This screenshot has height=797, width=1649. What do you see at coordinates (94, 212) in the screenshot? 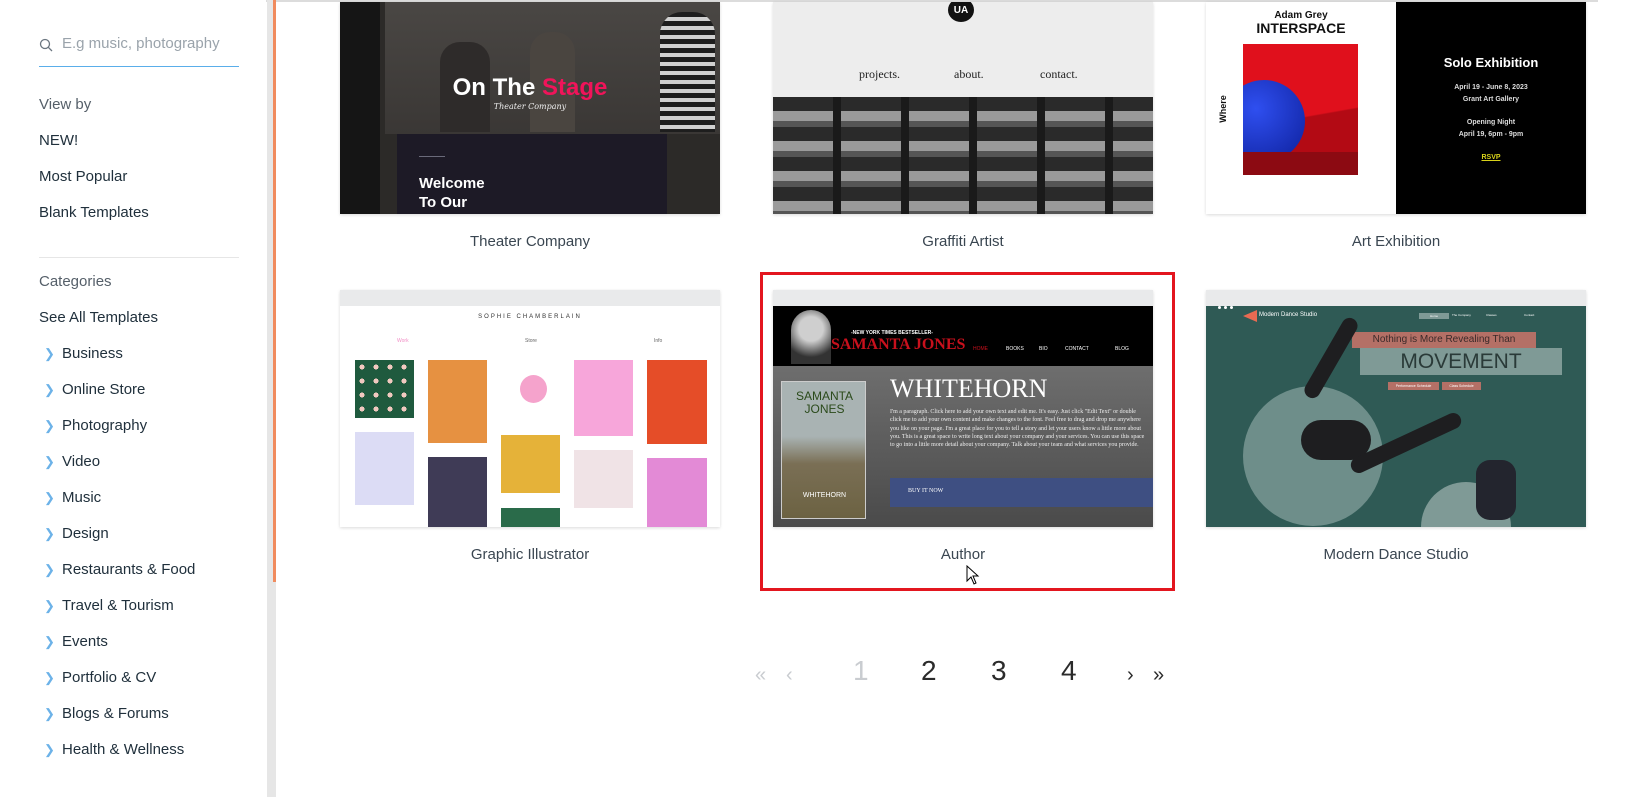
I see `view-by-blank-templates: Blank Templates` at bounding box center [94, 212].